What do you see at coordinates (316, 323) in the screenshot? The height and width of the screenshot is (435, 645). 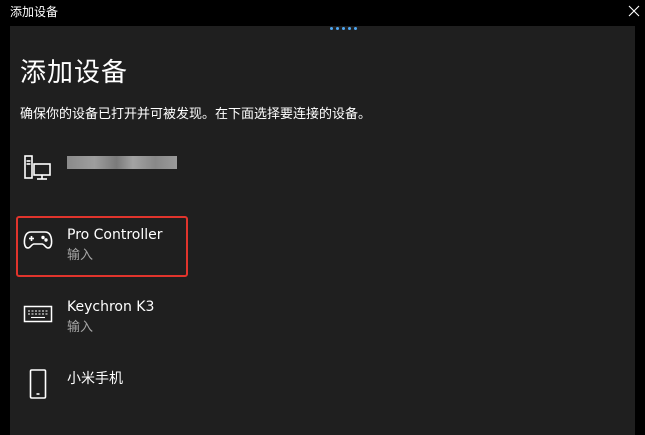 I see `device-item-keychron-k3: Keychron K3 输入` at bounding box center [316, 323].